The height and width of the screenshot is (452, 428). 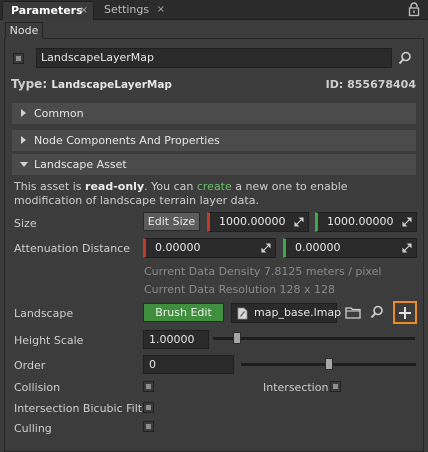 I want to click on height-scale-slider-handle, so click(x=236, y=338).